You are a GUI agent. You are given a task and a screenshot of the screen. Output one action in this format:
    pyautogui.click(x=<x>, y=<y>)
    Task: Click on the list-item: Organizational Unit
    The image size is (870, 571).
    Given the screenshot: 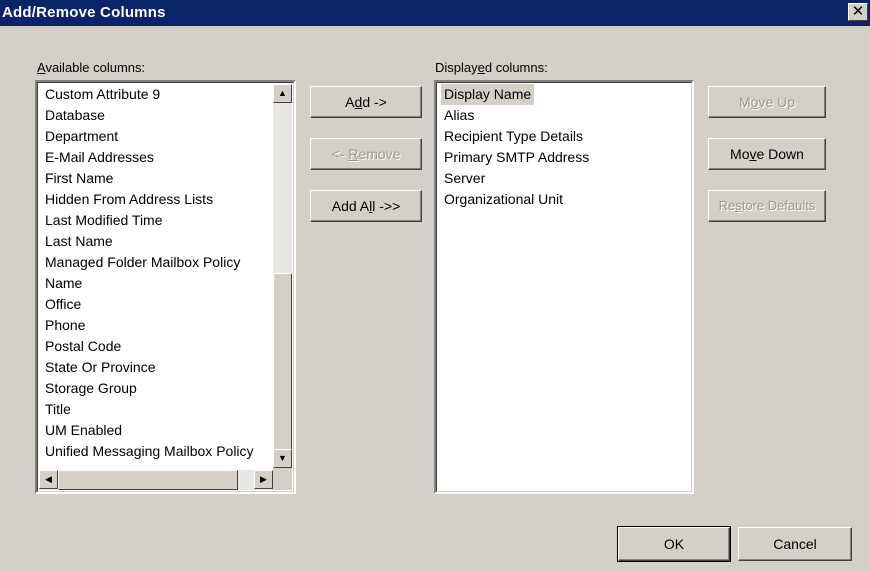 What is the action you would take?
    pyautogui.click(x=503, y=199)
    